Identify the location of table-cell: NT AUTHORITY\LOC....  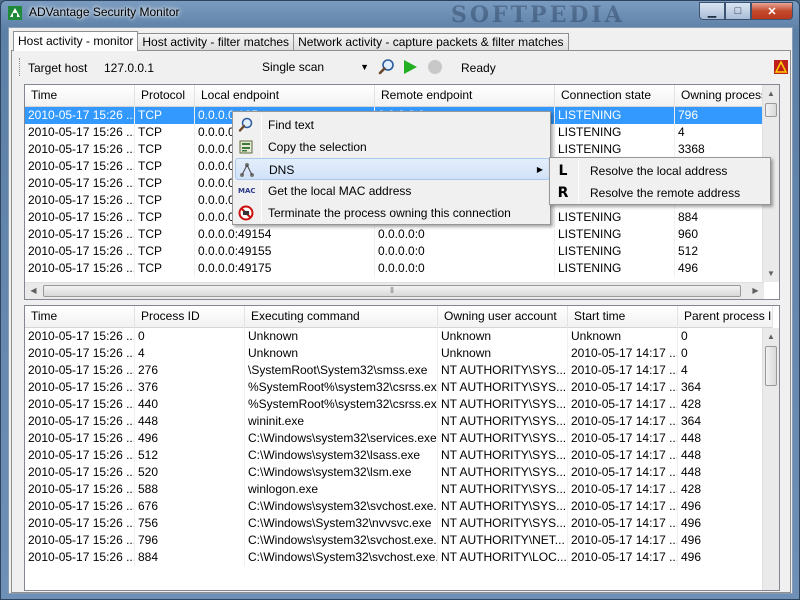
(503, 557).